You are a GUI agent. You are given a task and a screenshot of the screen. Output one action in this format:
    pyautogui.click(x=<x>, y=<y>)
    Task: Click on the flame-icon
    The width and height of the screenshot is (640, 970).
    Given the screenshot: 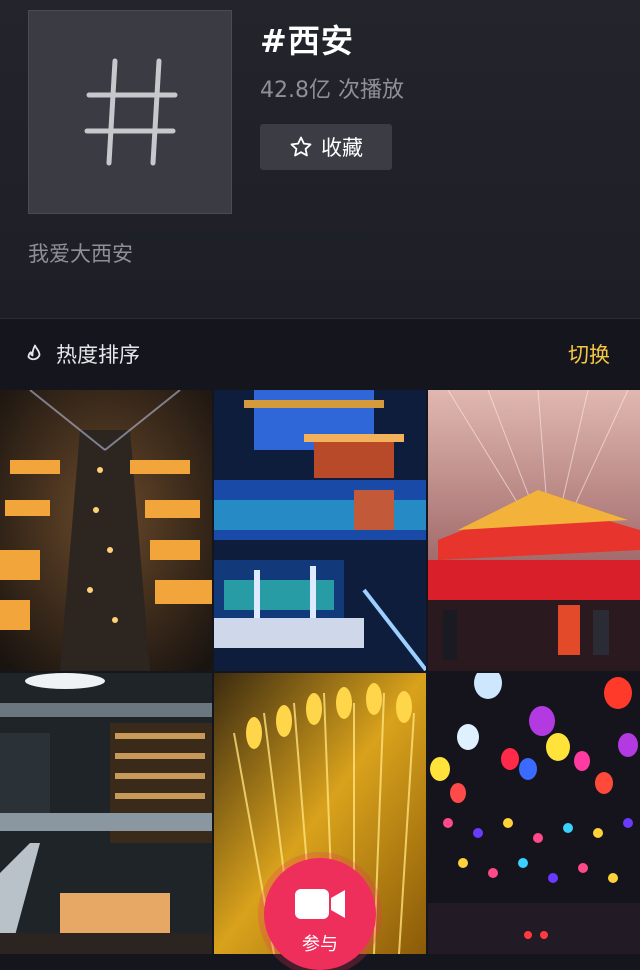 What is the action you would take?
    pyautogui.click(x=34, y=352)
    